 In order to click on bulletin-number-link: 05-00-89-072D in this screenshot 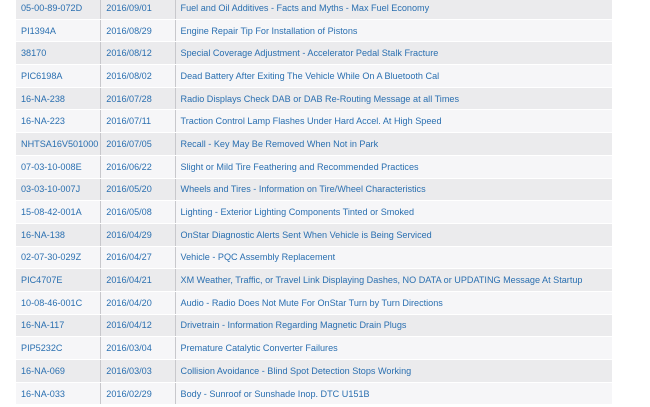, I will do `click(58, 10)`.